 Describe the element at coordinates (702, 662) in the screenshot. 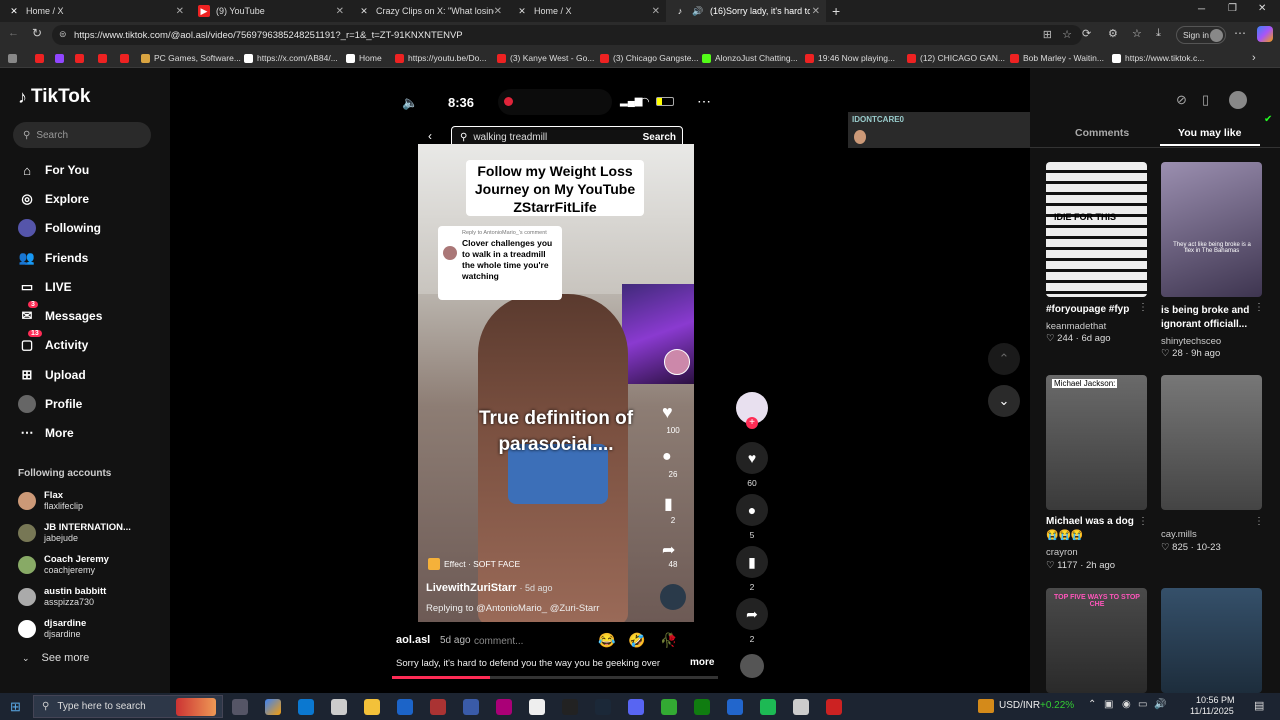

I see `caption-more-button: more` at that location.